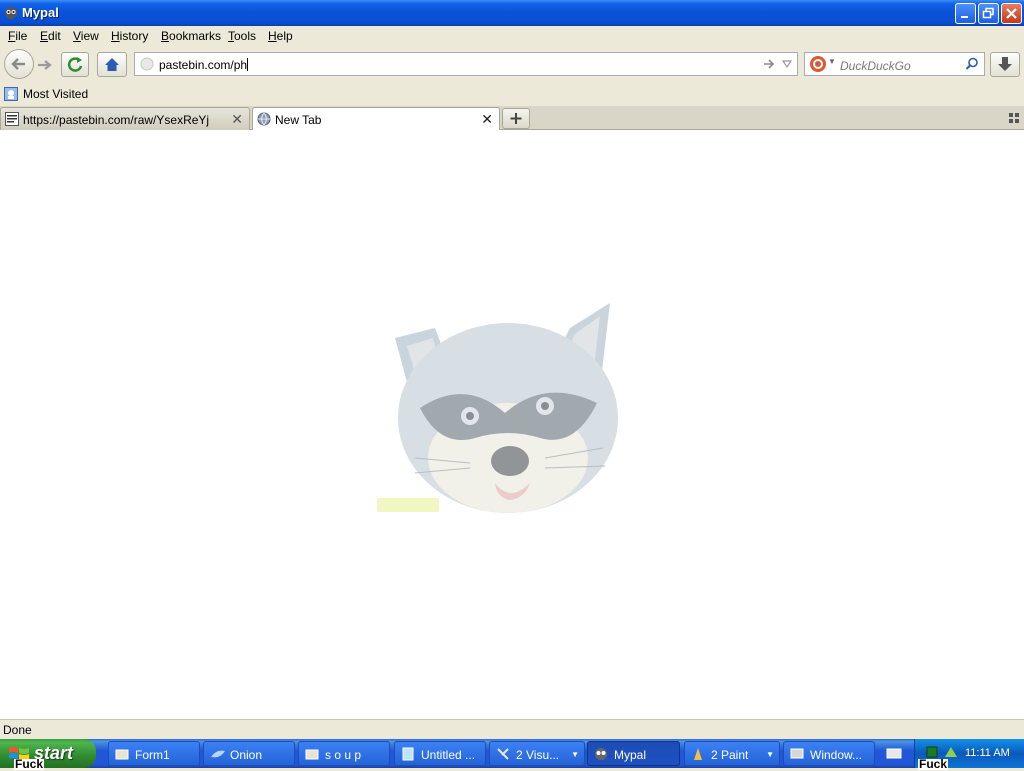  Describe the element at coordinates (12, 119) in the screenshot. I see `pastebin-favicon` at that location.